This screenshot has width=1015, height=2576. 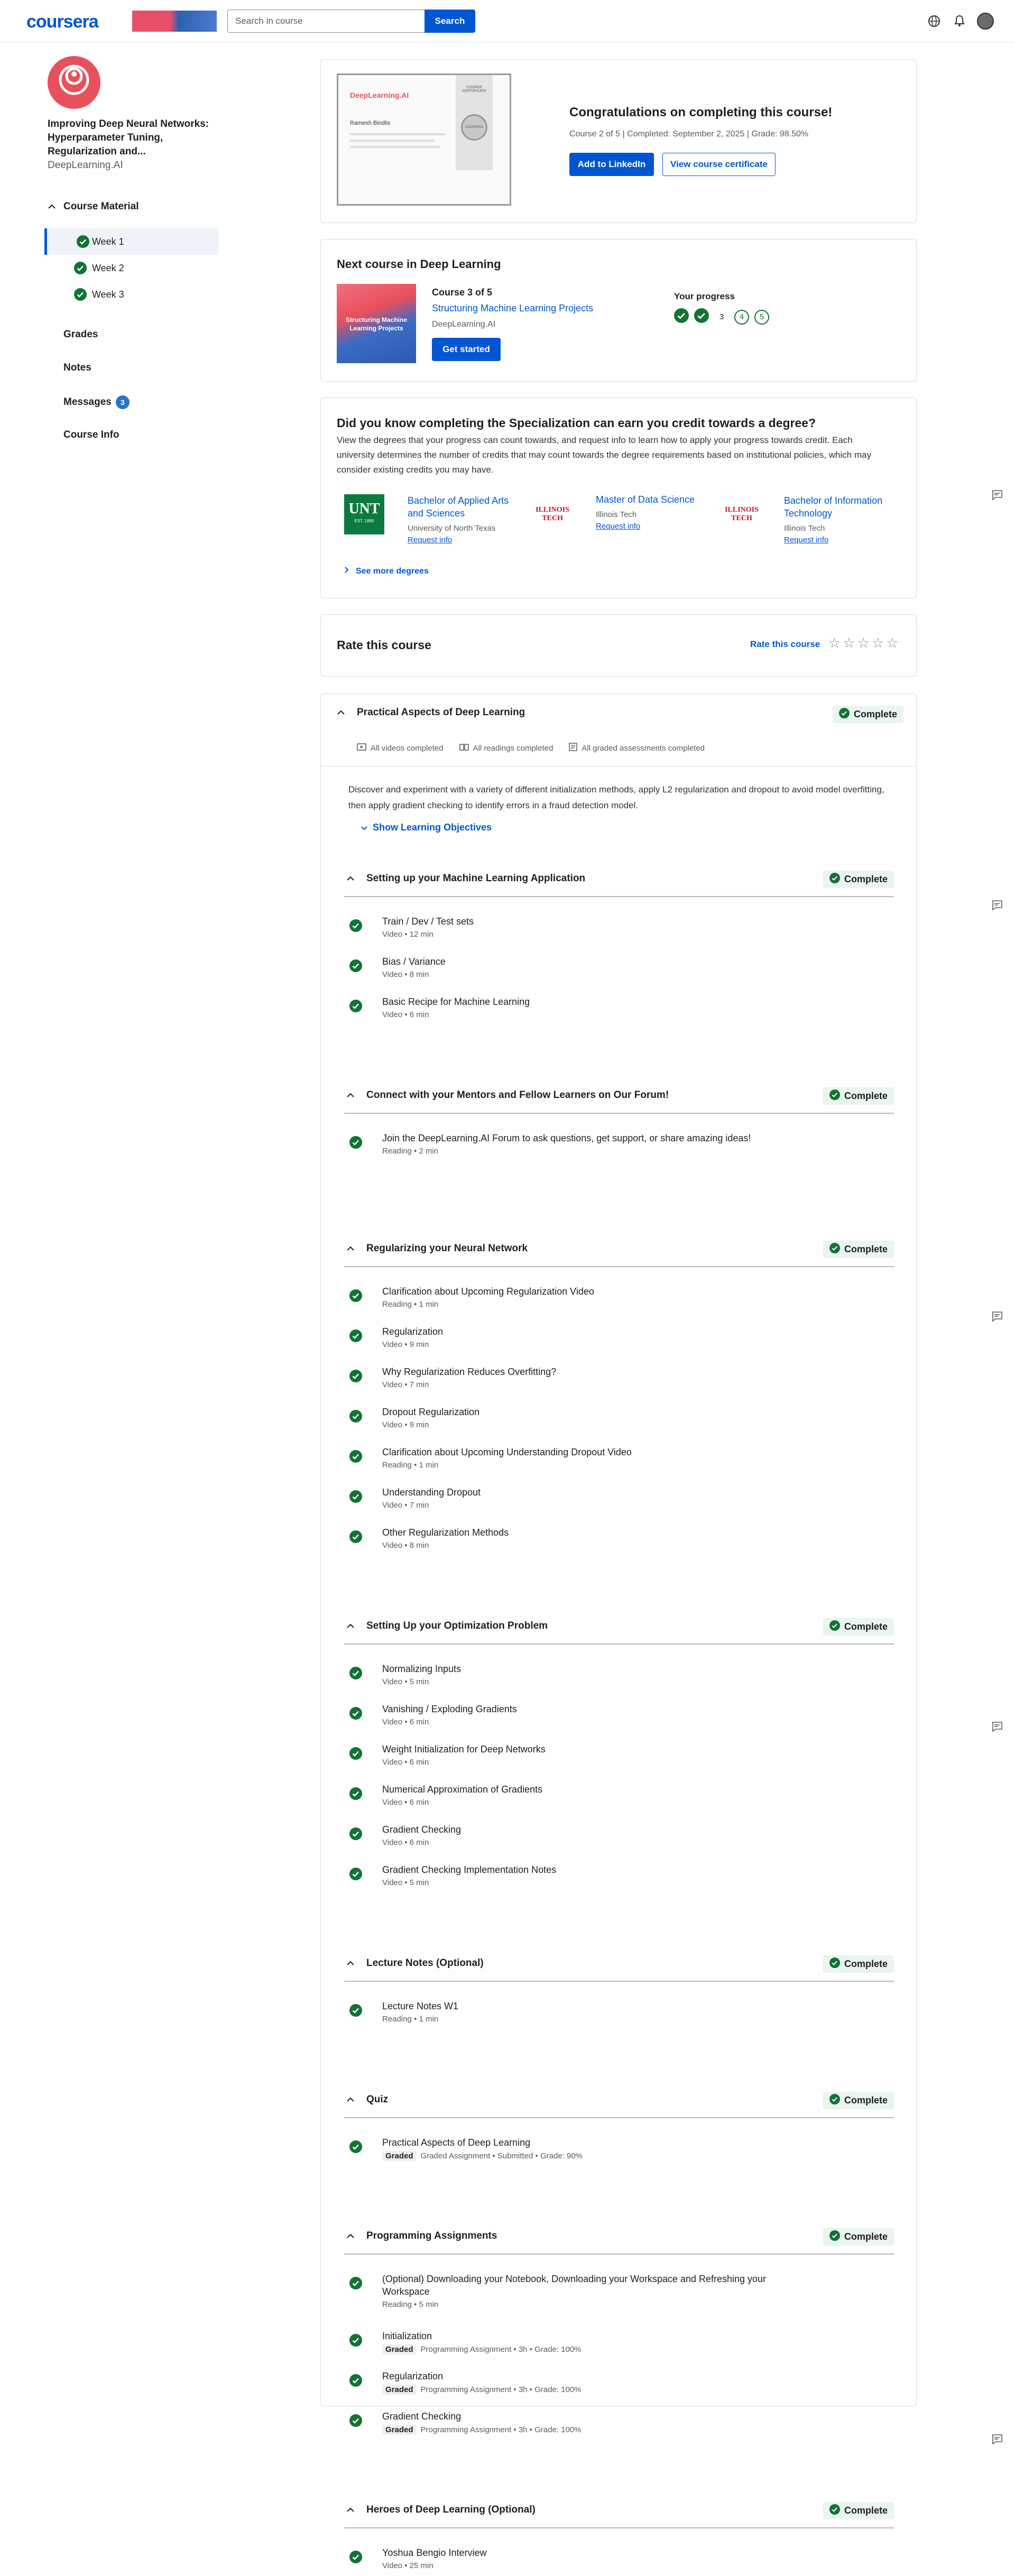 What do you see at coordinates (174, 21) in the screenshot?
I see `specialization-banner` at bounding box center [174, 21].